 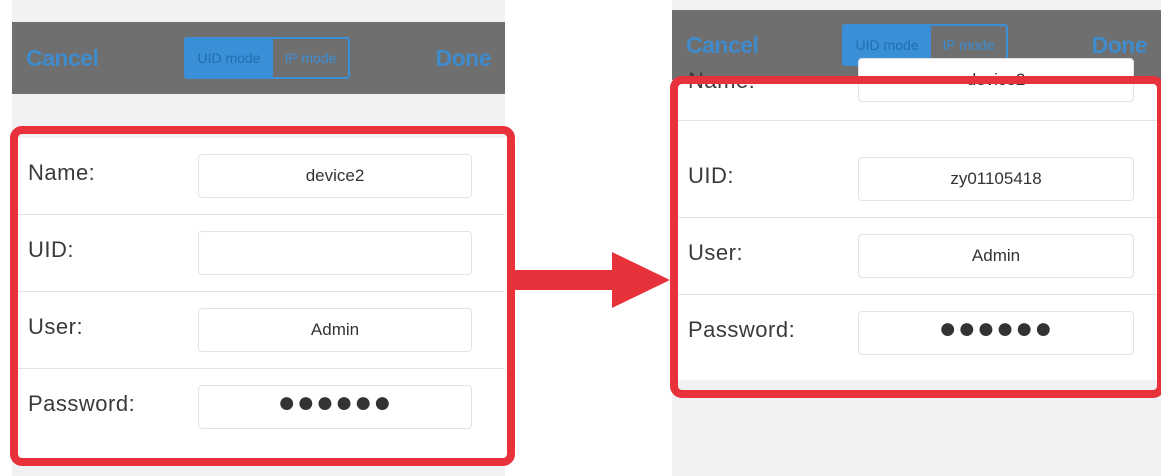 I want to click on ip-mode-segment: IP mode, so click(x=311, y=58).